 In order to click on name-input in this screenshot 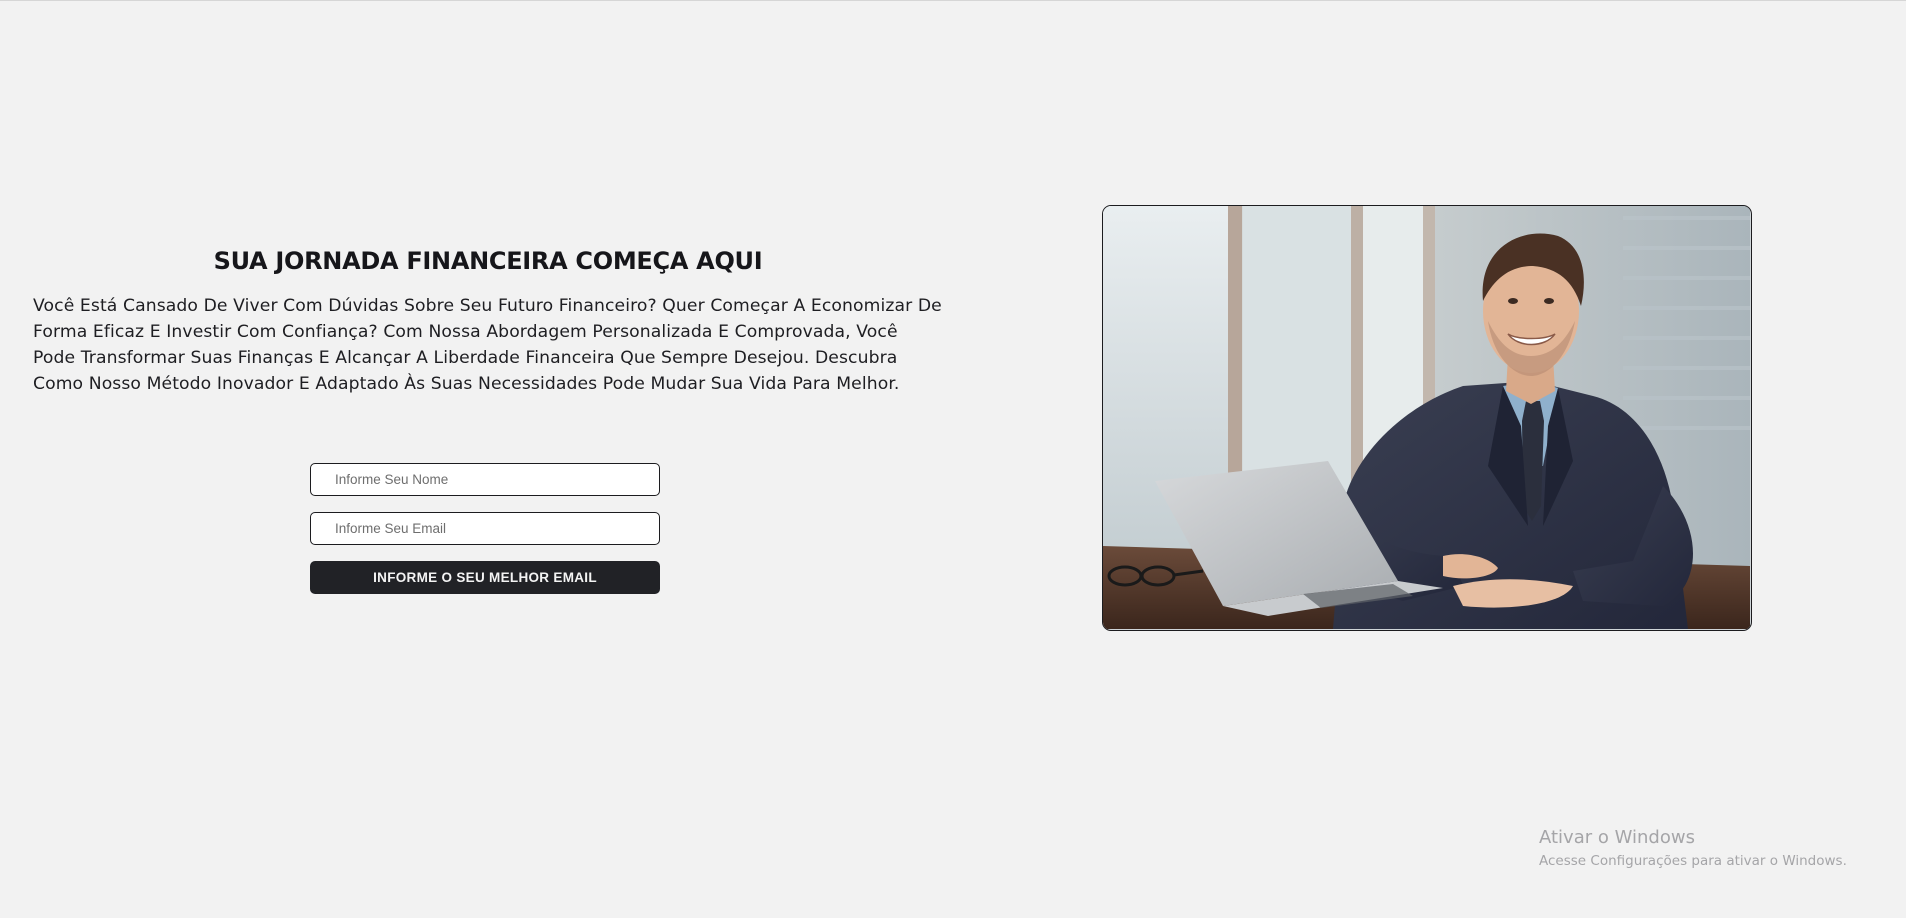, I will do `click(485, 479)`.